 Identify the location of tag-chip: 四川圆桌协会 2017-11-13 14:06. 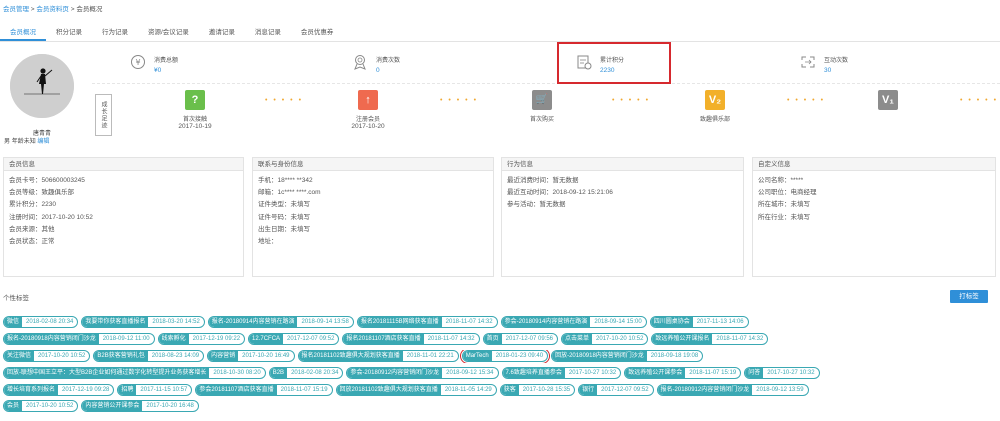
(699, 322).